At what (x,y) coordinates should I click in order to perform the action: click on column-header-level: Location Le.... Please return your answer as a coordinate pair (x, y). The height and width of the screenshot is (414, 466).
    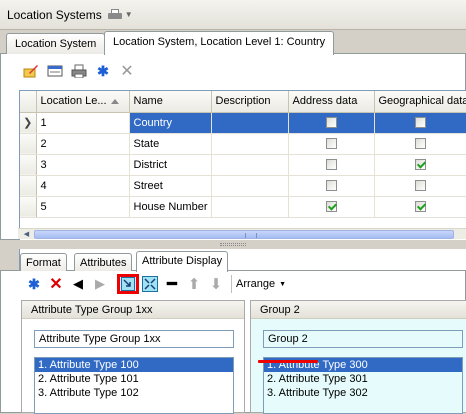
    Looking at the image, I should click on (83, 102).